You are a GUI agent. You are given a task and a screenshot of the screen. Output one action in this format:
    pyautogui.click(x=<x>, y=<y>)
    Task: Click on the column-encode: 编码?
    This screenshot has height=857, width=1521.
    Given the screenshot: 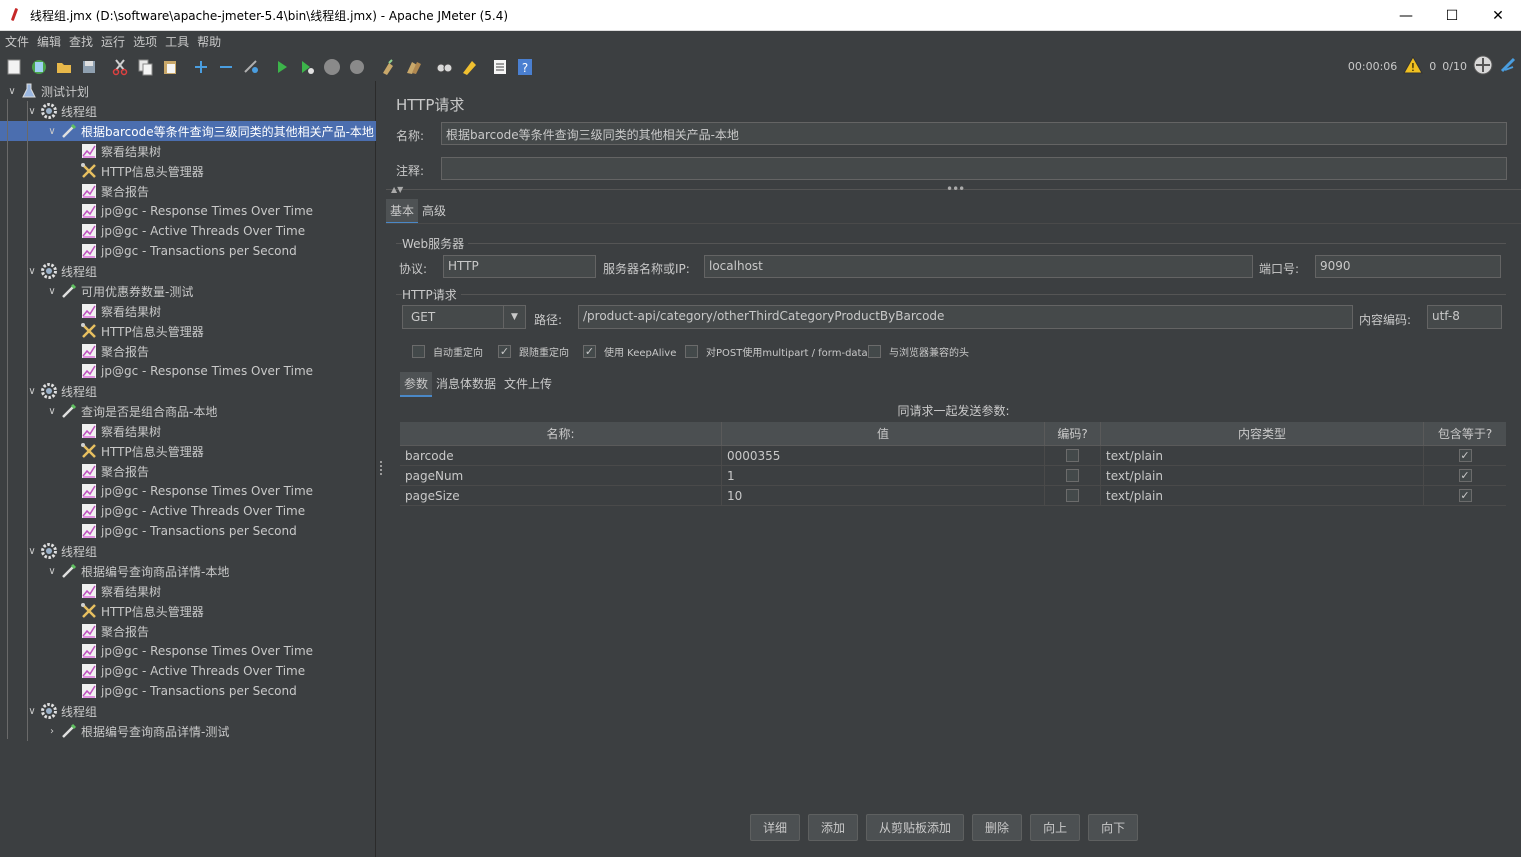 What is the action you would take?
    pyautogui.click(x=1073, y=433)
    